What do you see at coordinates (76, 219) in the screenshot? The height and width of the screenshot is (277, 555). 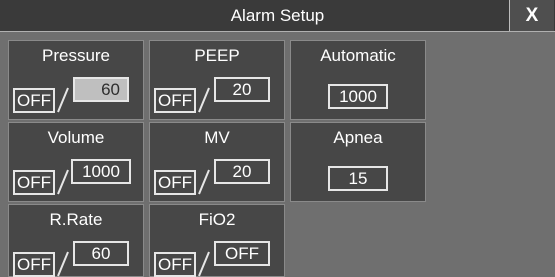 I see `rrate-label: R.Rate` at bounding box center [76, 219].